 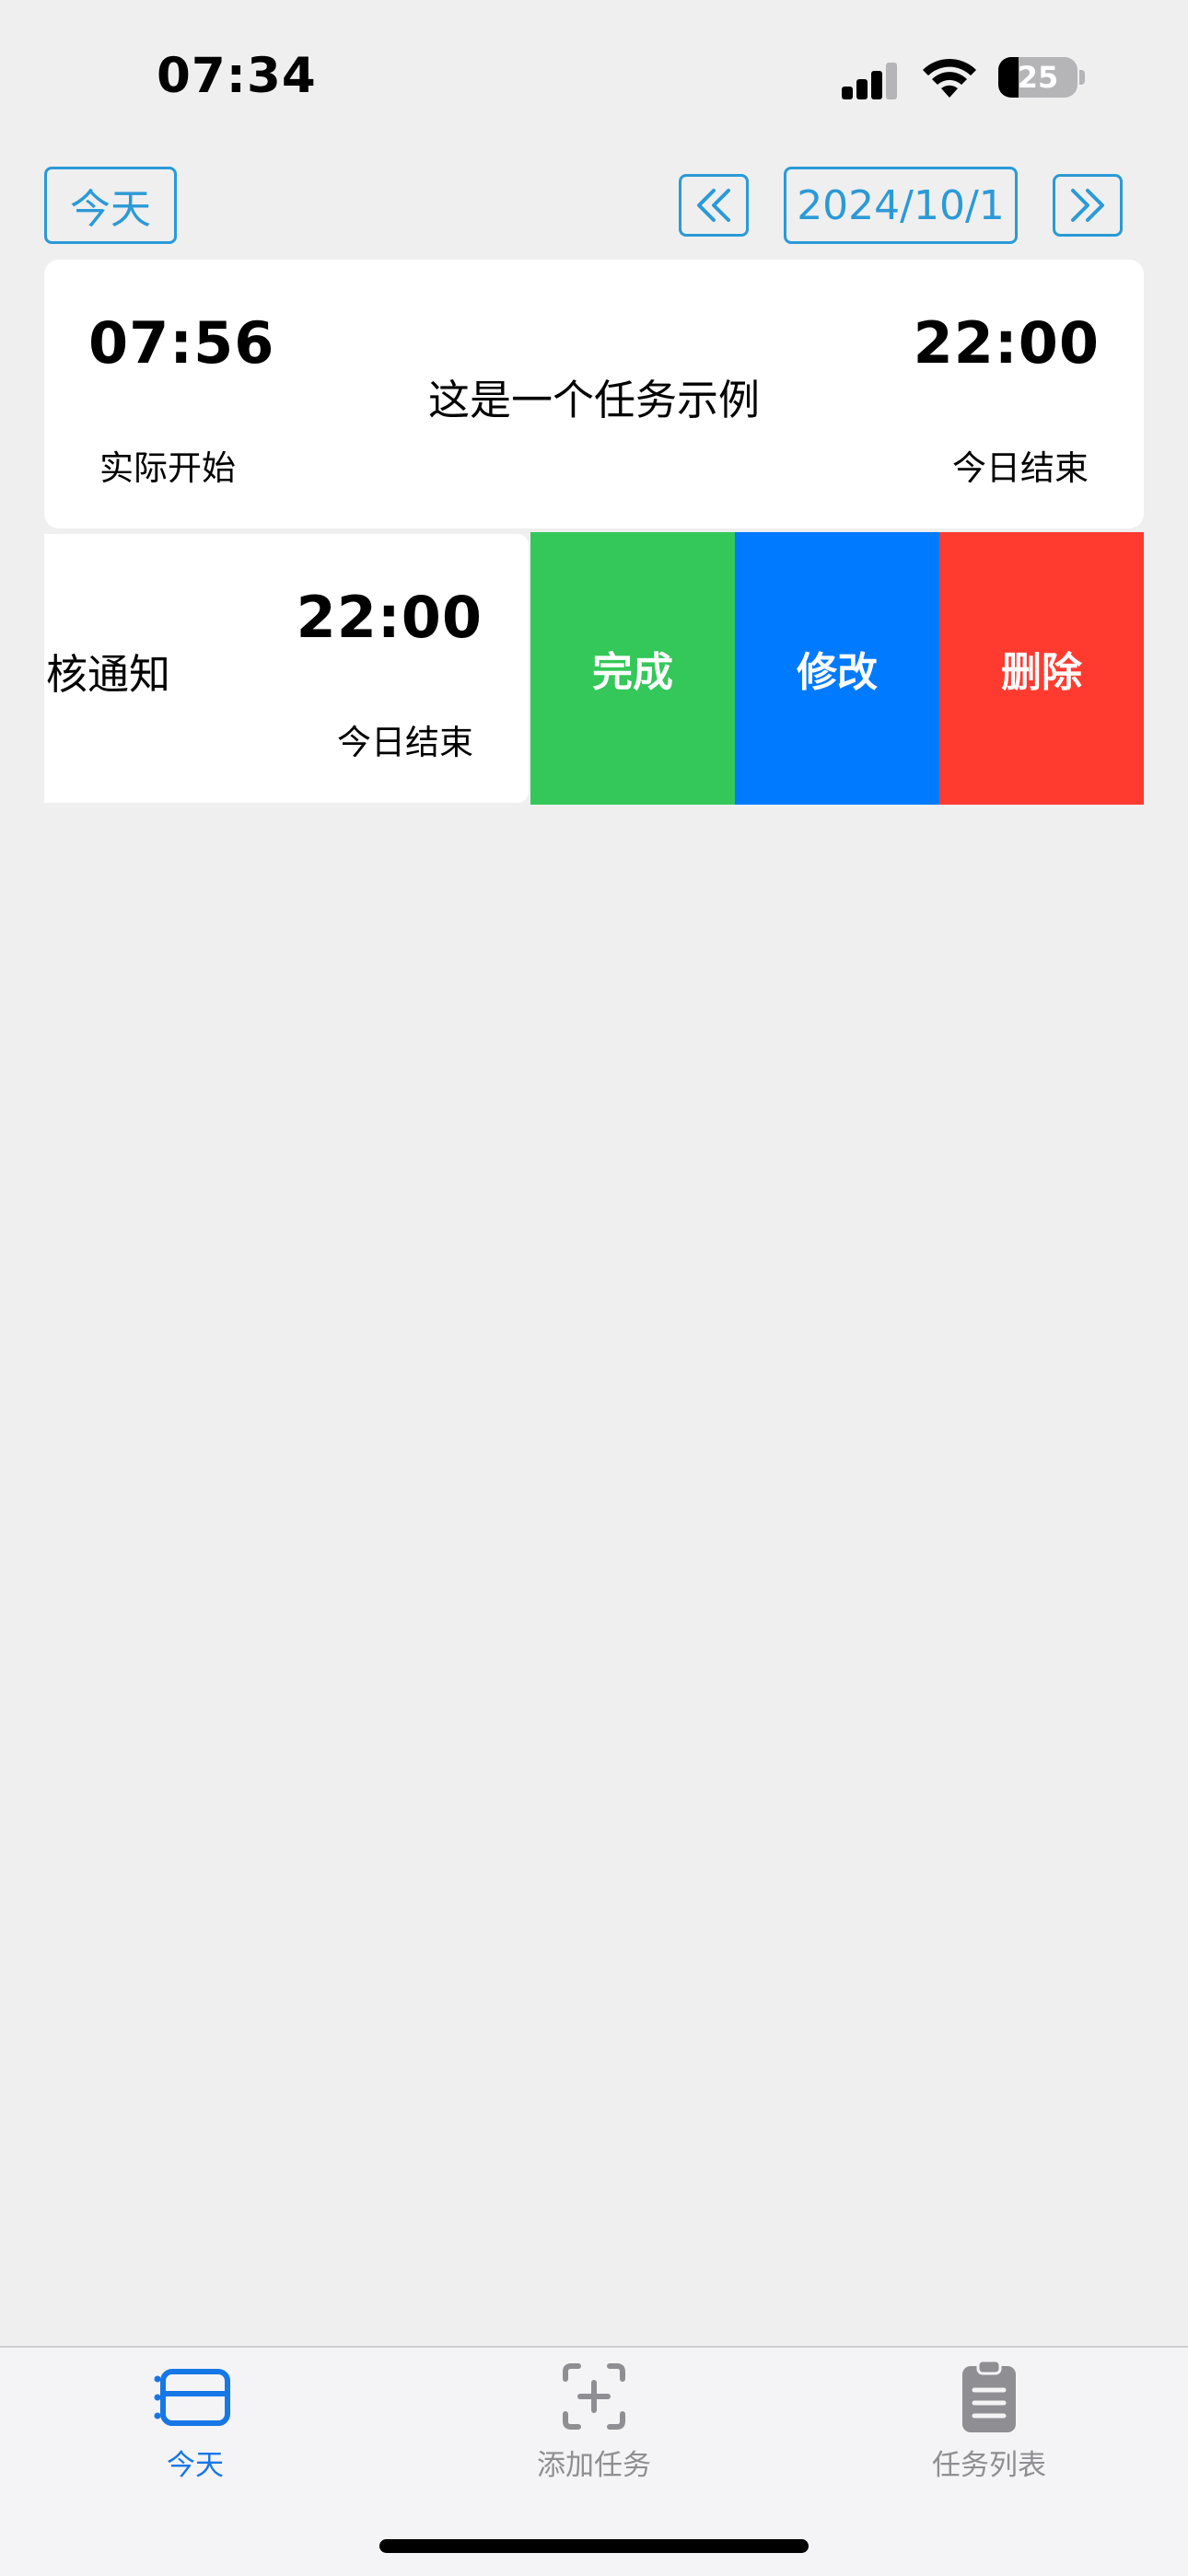 I want to click on swiped-task-card: 核通知 22:00 今日结束, so click(x=286, y=668).